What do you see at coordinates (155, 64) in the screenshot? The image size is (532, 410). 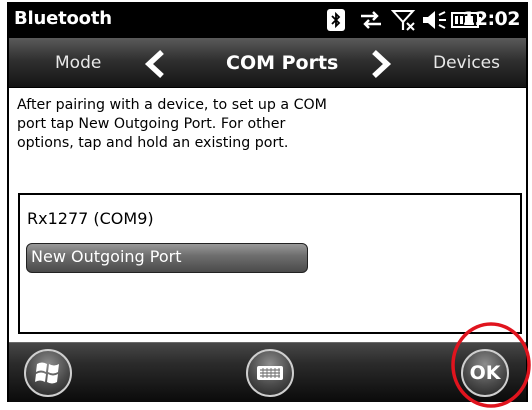 I see `chevron-left-icon` at bounding box center [155, 64].